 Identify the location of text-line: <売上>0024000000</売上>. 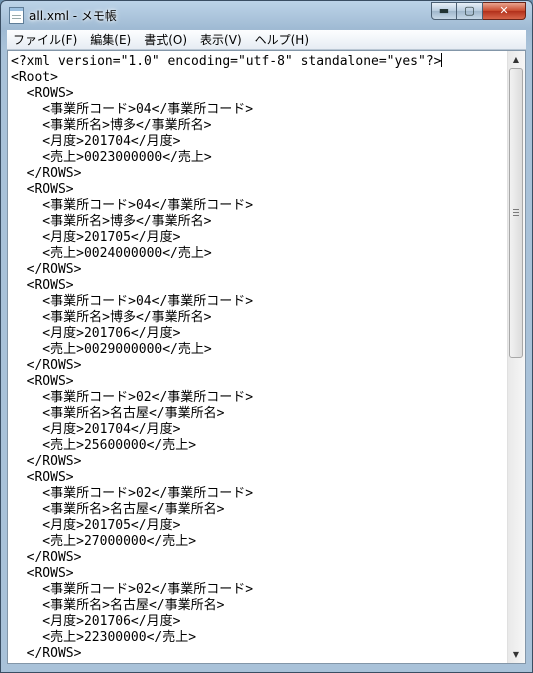
(111, 253).